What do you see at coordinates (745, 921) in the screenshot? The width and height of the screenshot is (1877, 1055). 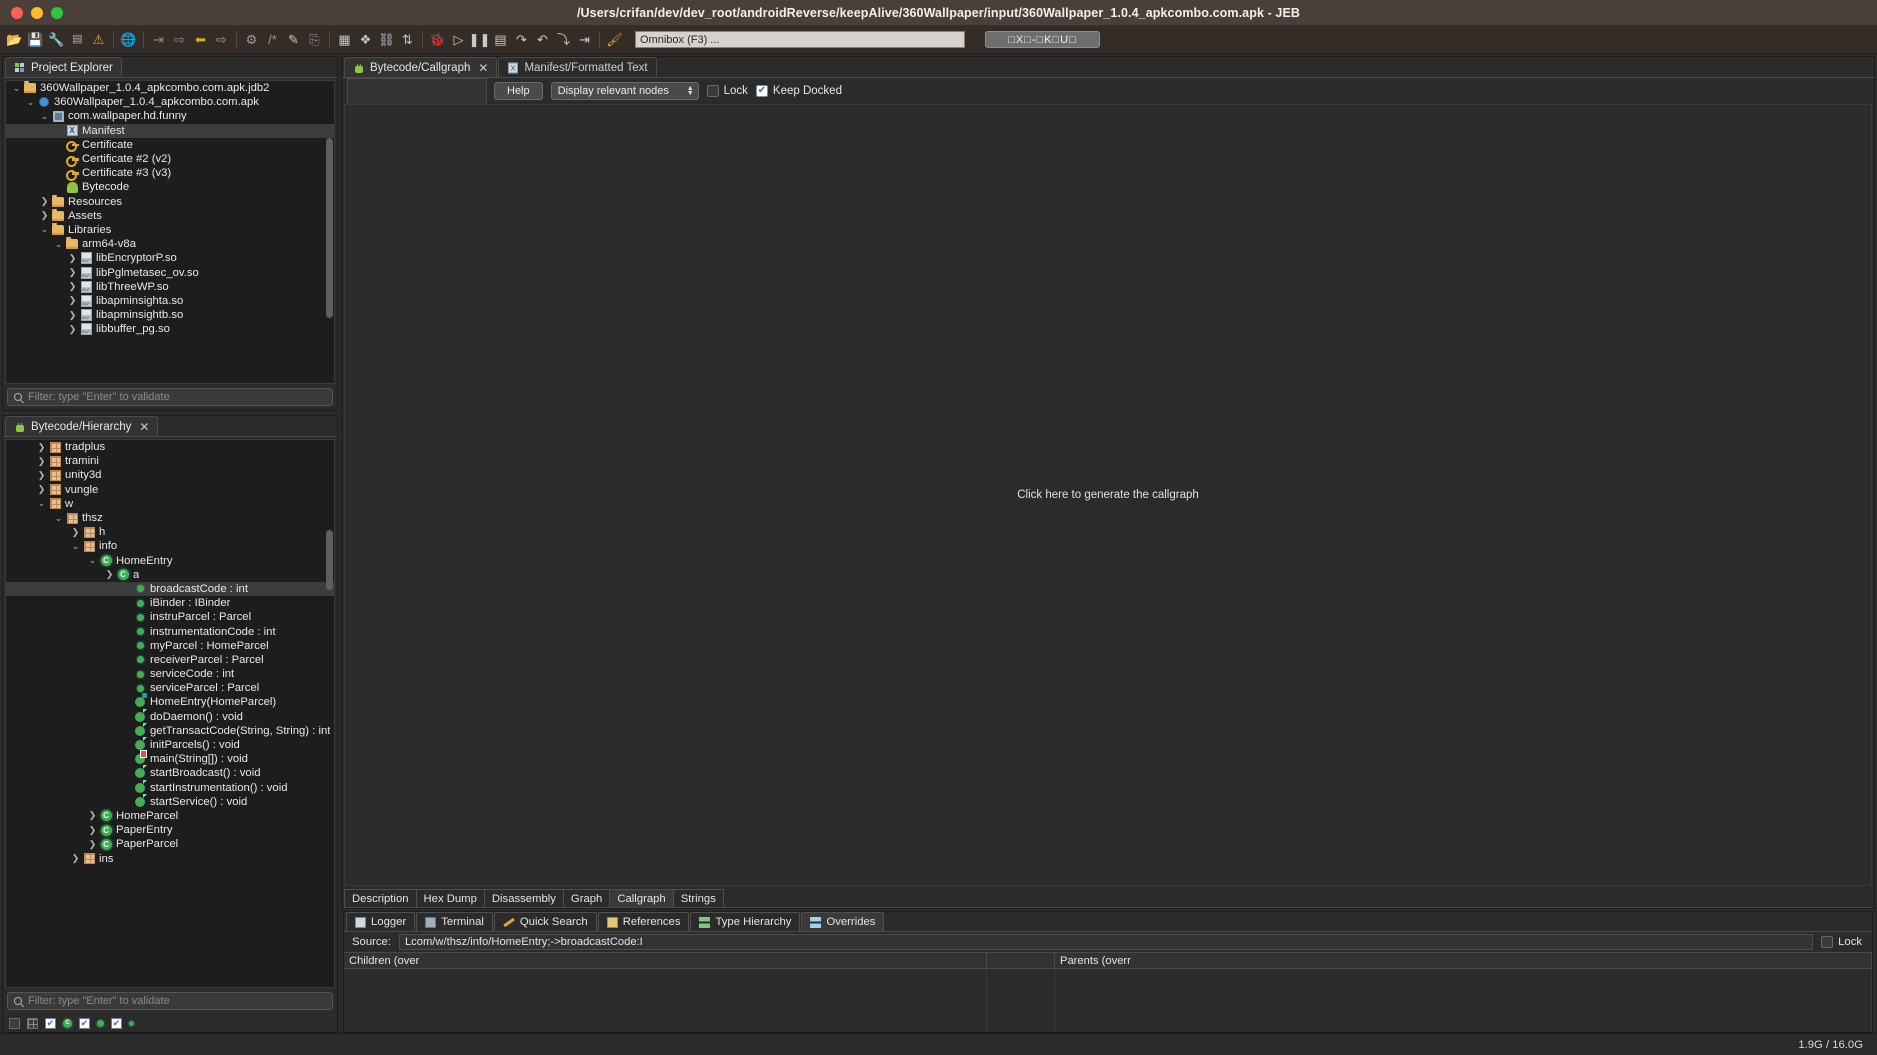 I see `dock-tab-type-hierarchy: Type Hierarchy` at bounding box center [745, 921].